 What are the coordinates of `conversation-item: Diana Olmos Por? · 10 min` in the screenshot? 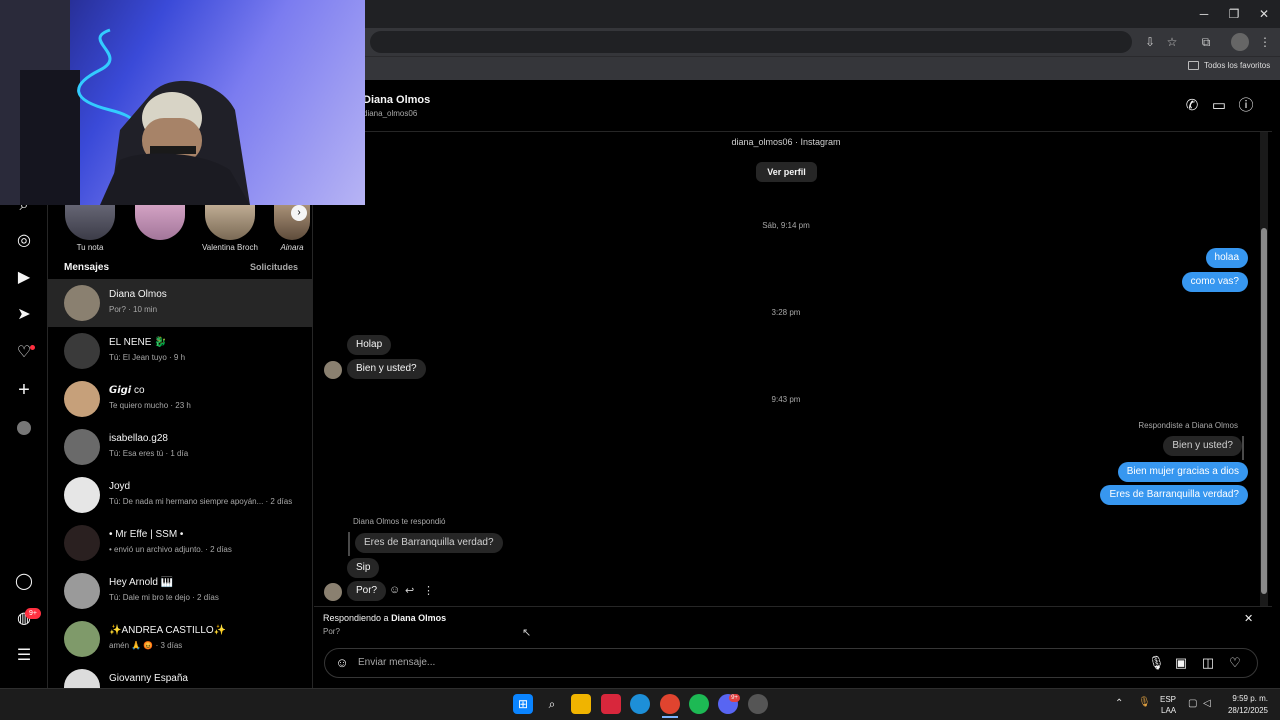 It's located at (180, 303).